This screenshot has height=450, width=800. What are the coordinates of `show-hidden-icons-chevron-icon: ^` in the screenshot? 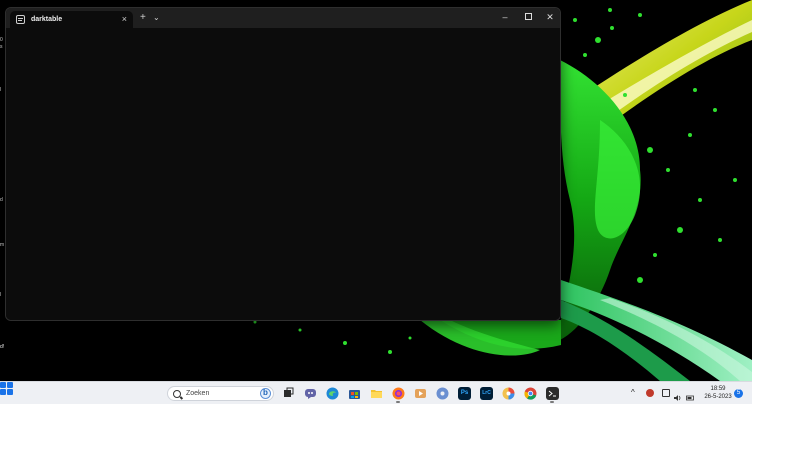 It's located at (633, 392).